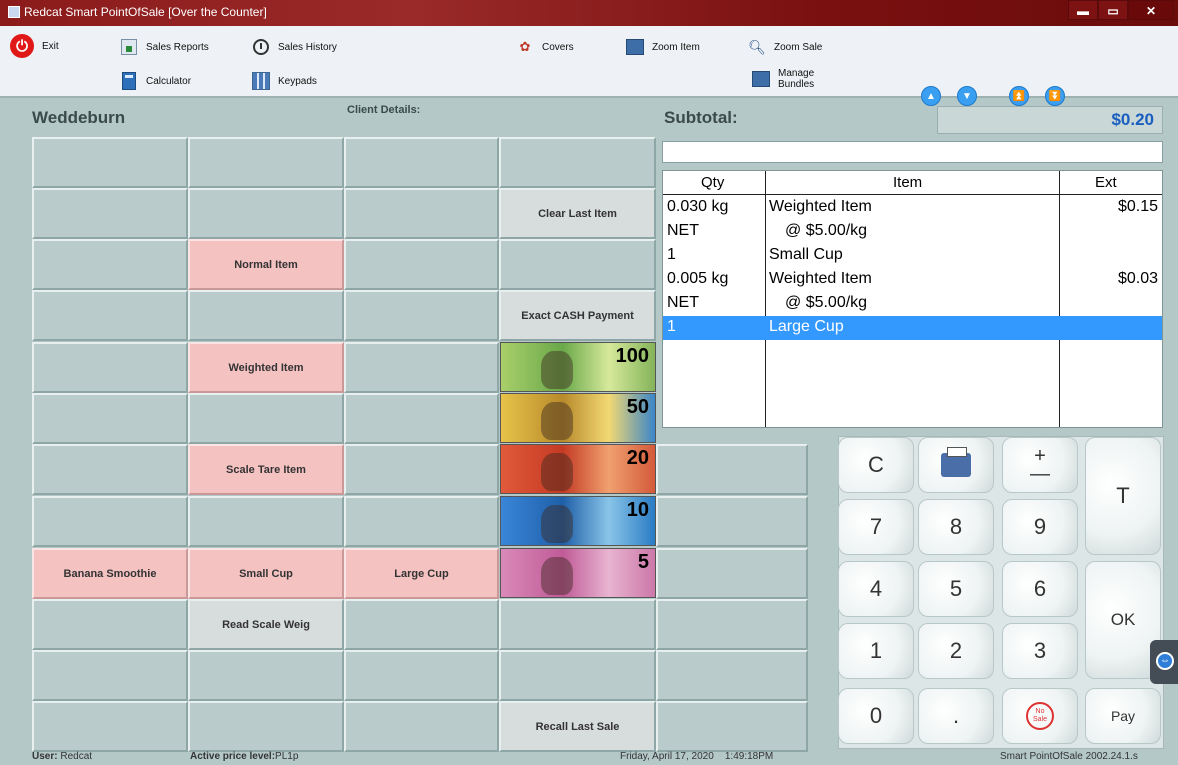 The image size is (1178, 765). Describe the element at coordinates (1040, 651) in the screenshot. I see `key-3: 3` at that location.